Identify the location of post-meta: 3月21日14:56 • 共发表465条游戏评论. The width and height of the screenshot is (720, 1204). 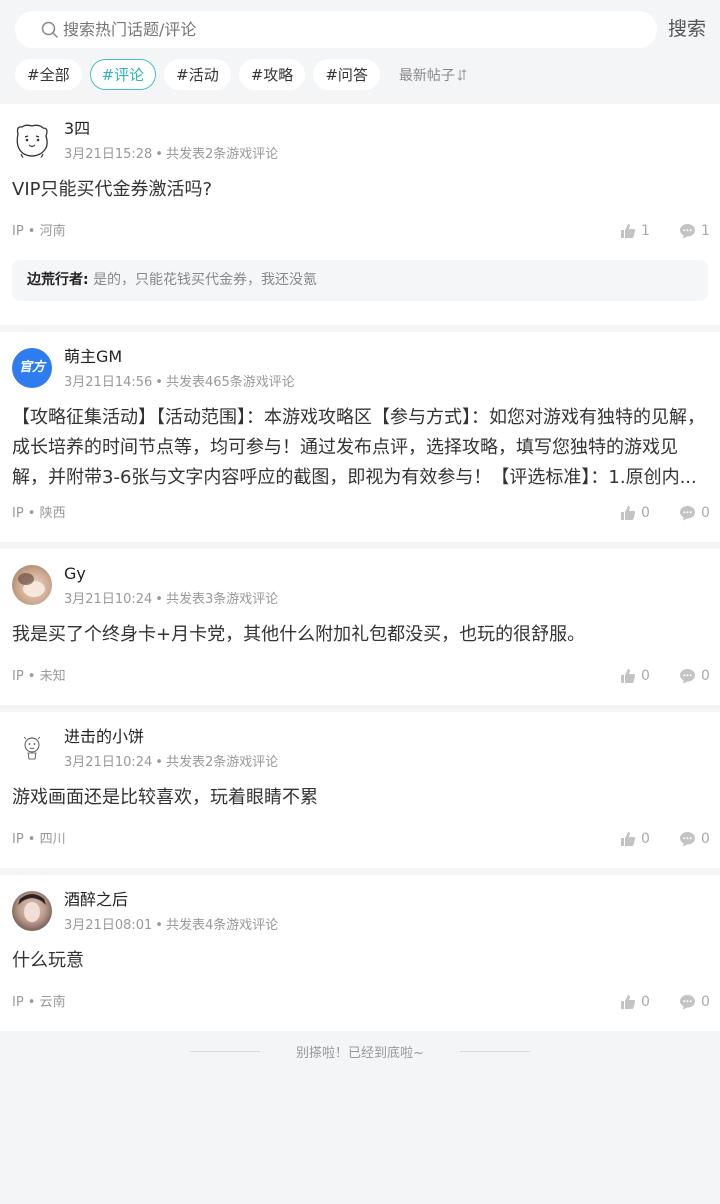
(179, 382).